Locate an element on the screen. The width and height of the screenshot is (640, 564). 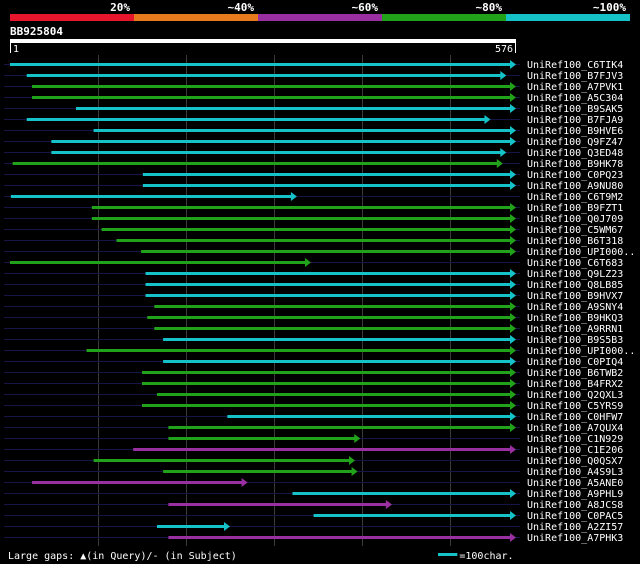
hit-label: UniRef100_C6TIK4 is located at coordinates (575, 65).